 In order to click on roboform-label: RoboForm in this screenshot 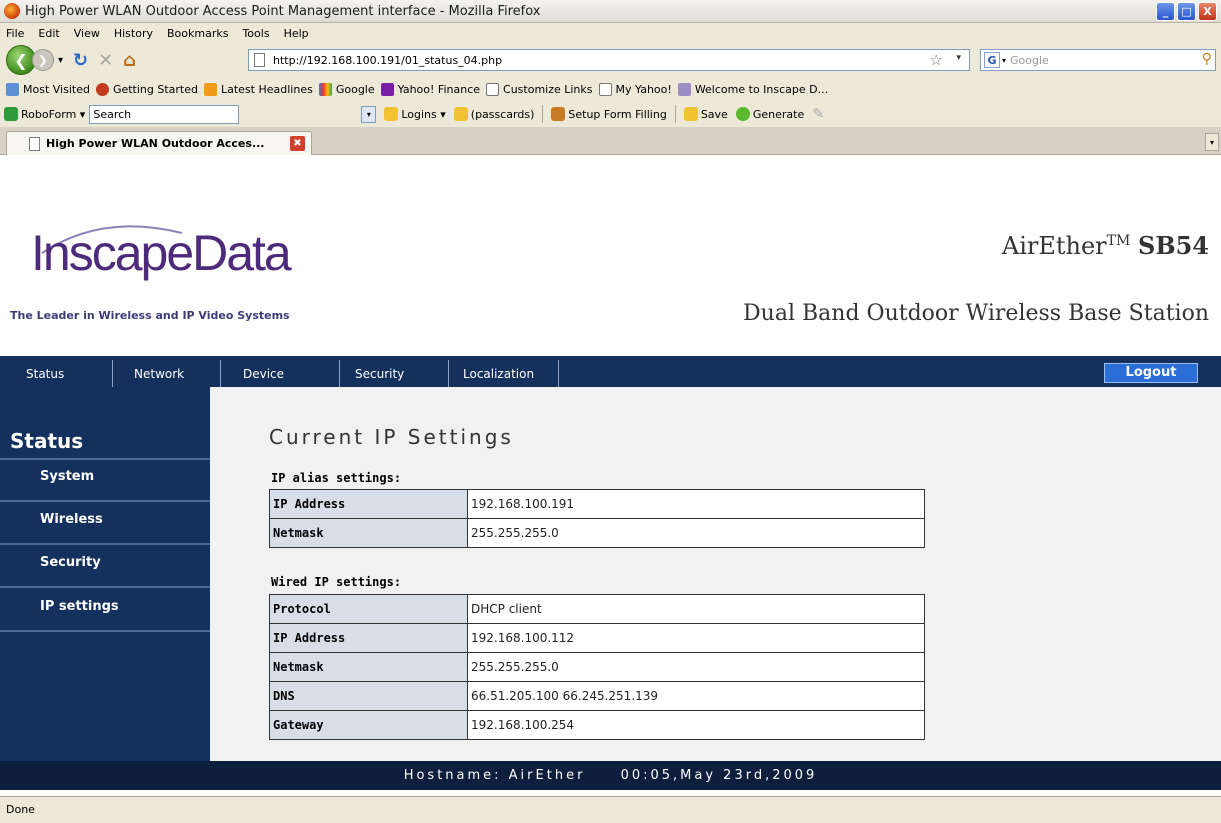, I will do `click(49, 114)`.